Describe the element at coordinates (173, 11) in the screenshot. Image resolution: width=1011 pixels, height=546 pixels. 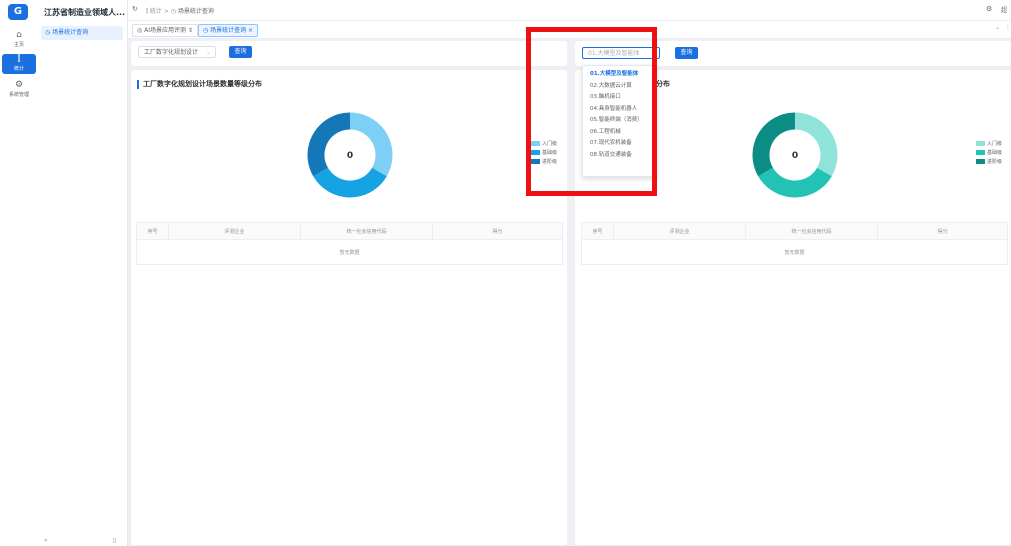
I see `clock-icon: ◷` at that location.